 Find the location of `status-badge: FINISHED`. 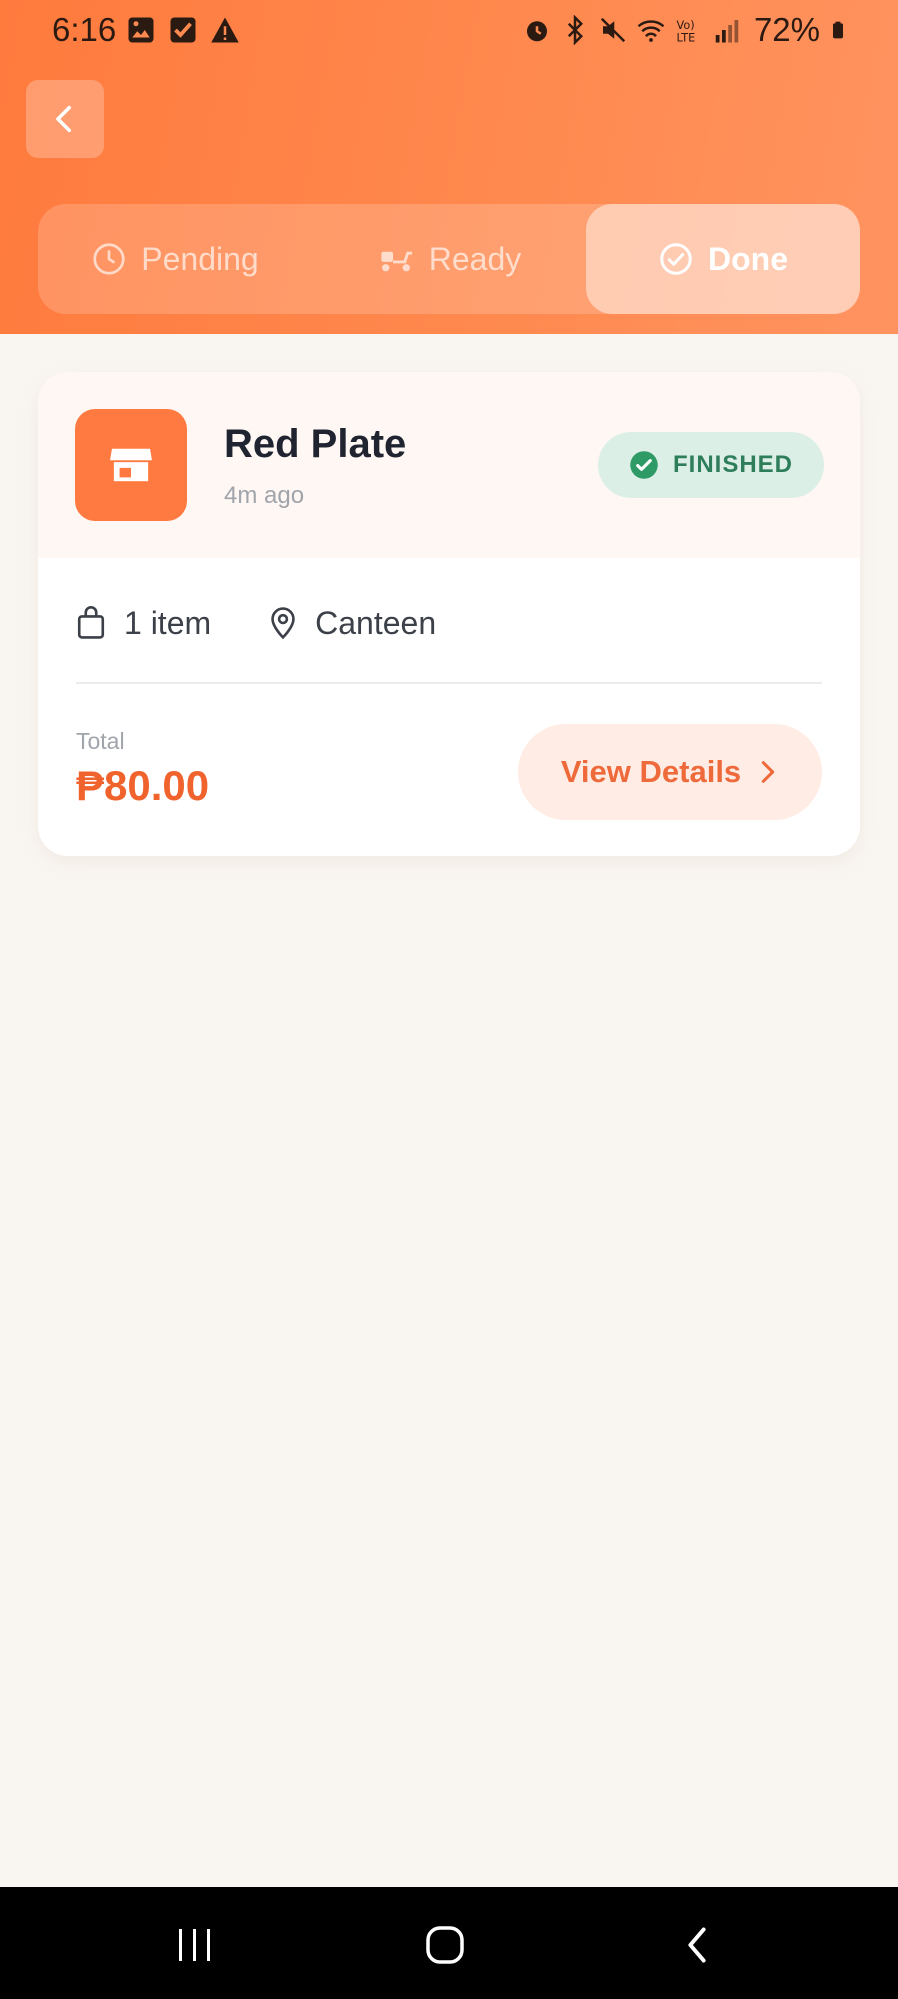

status-badge: FINISHED is located at coordinates (711, 465).